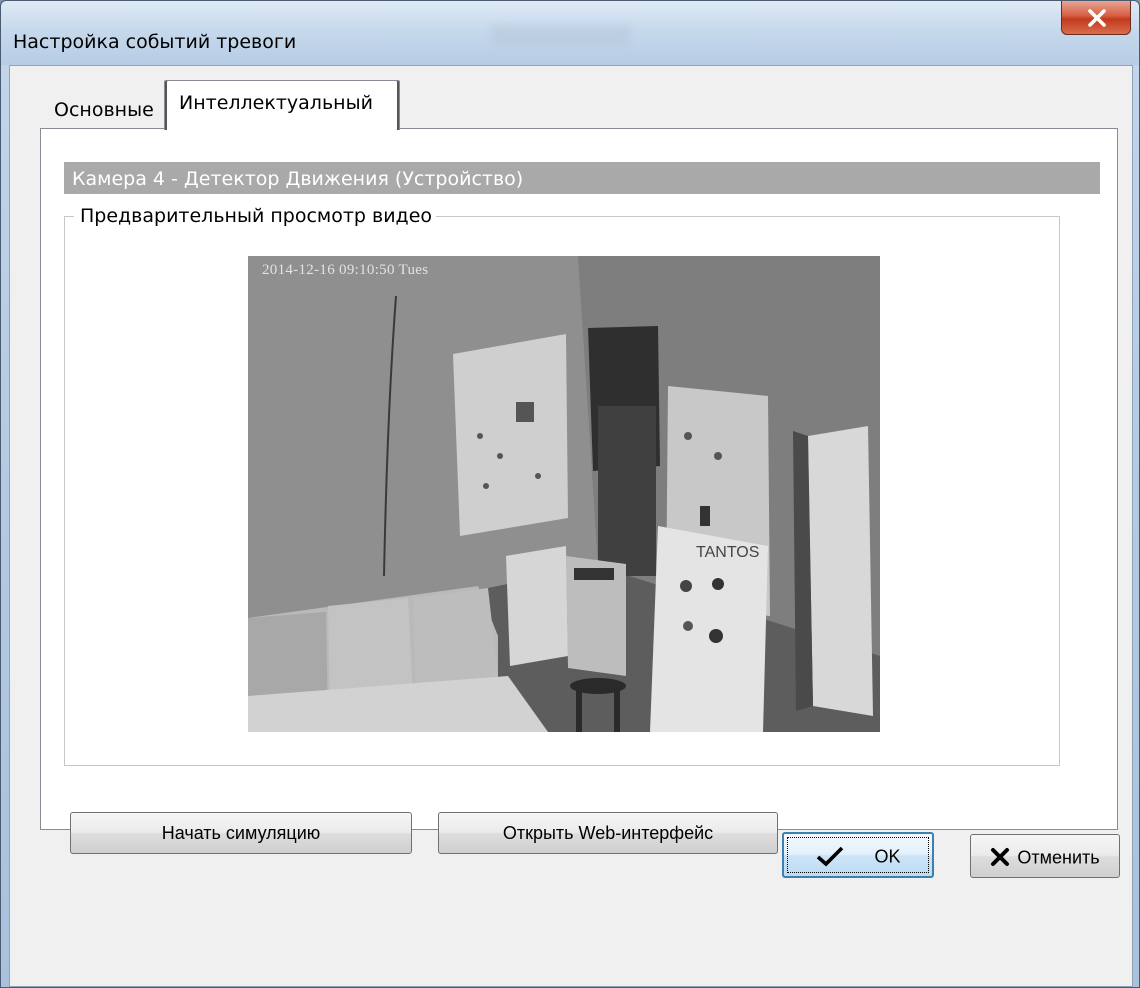 This screenshot has width=1140, height=988. I want to click on window-title: Настройка событий тревоги, so click(155, 42).